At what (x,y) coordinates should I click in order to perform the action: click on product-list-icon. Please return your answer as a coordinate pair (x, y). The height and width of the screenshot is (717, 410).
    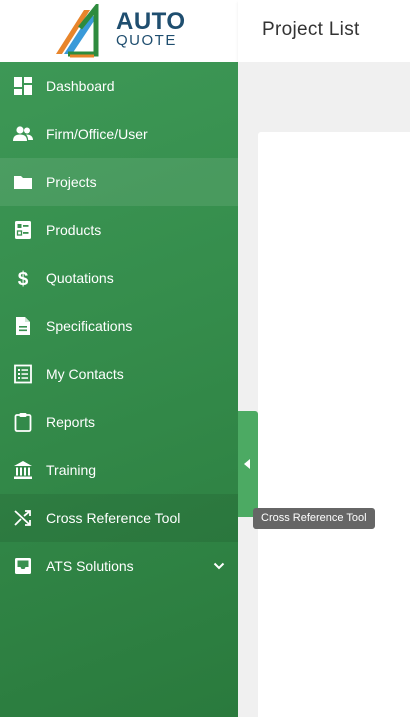
    Looking at the image, I should click on (23, 230).